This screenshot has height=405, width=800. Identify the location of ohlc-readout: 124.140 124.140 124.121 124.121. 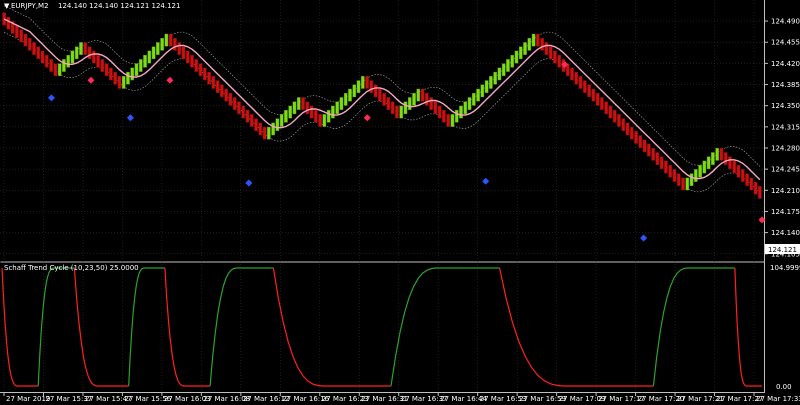
(119, 6).